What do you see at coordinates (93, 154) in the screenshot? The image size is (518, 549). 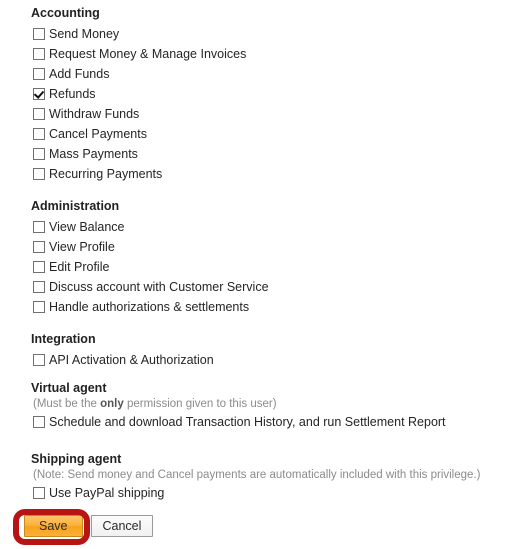 I see `option-label: Mass Payments` at bounding box center [93, 154].